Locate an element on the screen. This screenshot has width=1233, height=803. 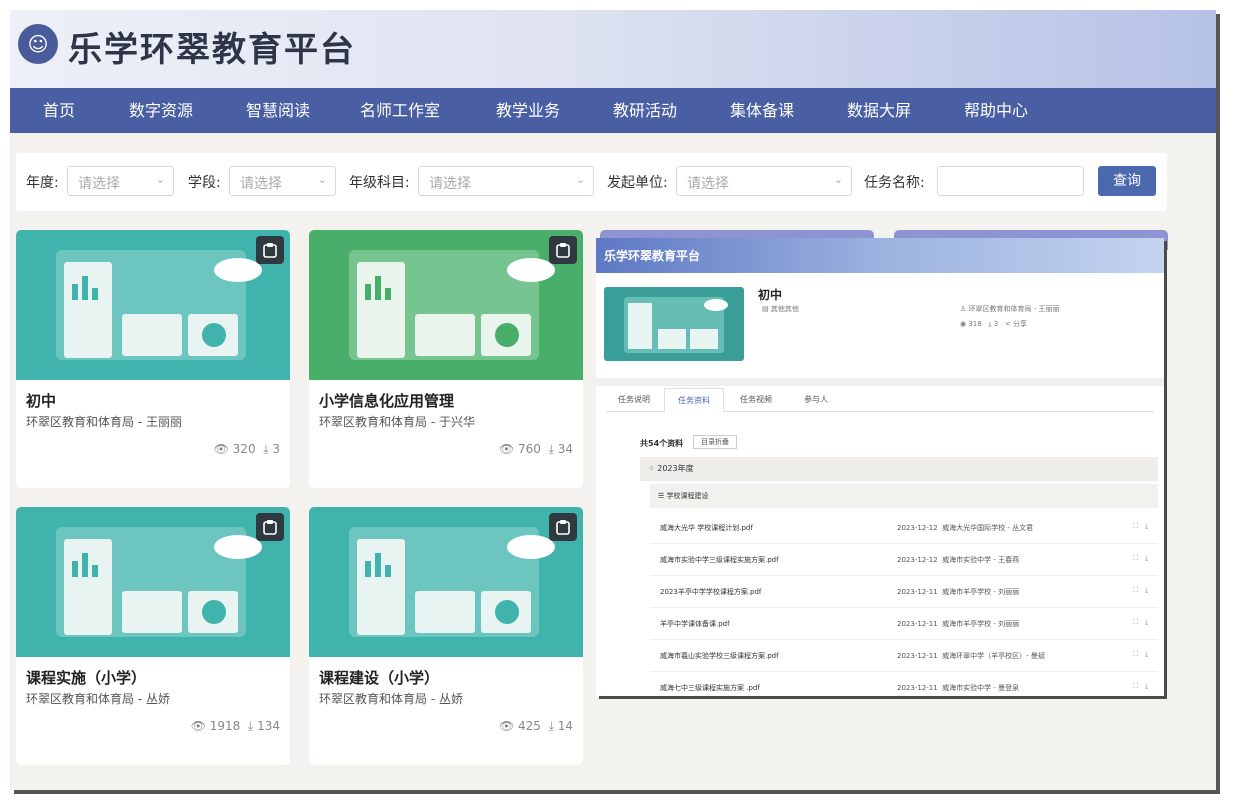
nav-item-lesson-prep: 集体备课 is located at coordinates (762, 110).